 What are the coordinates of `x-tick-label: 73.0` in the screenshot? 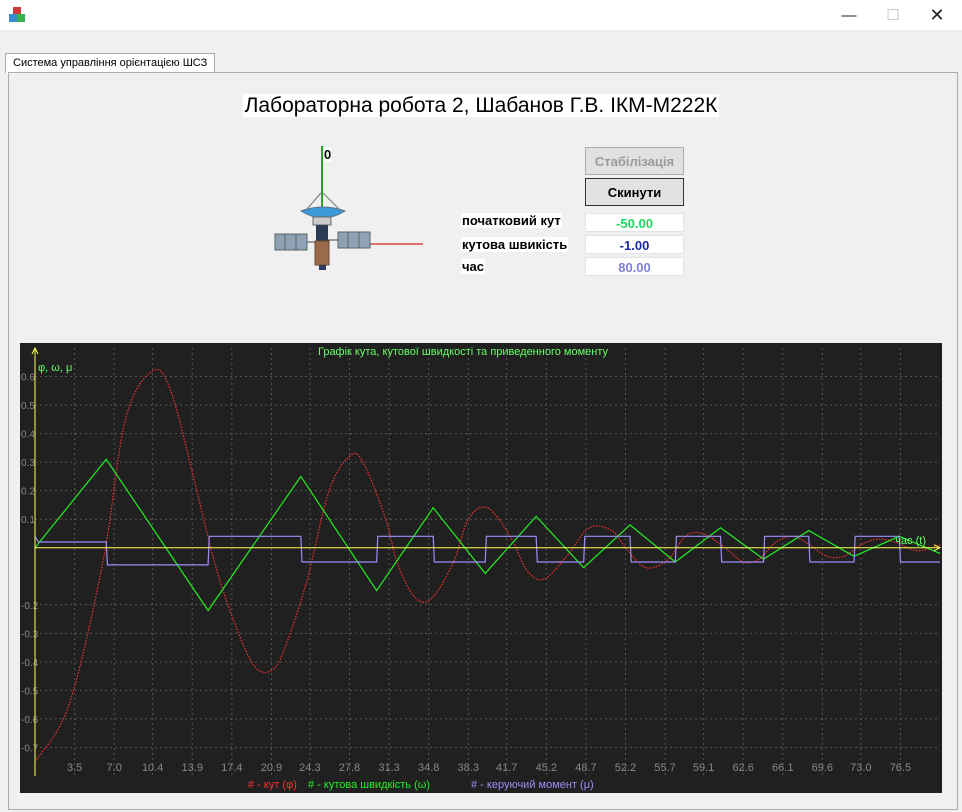 It's located at (860, 768).